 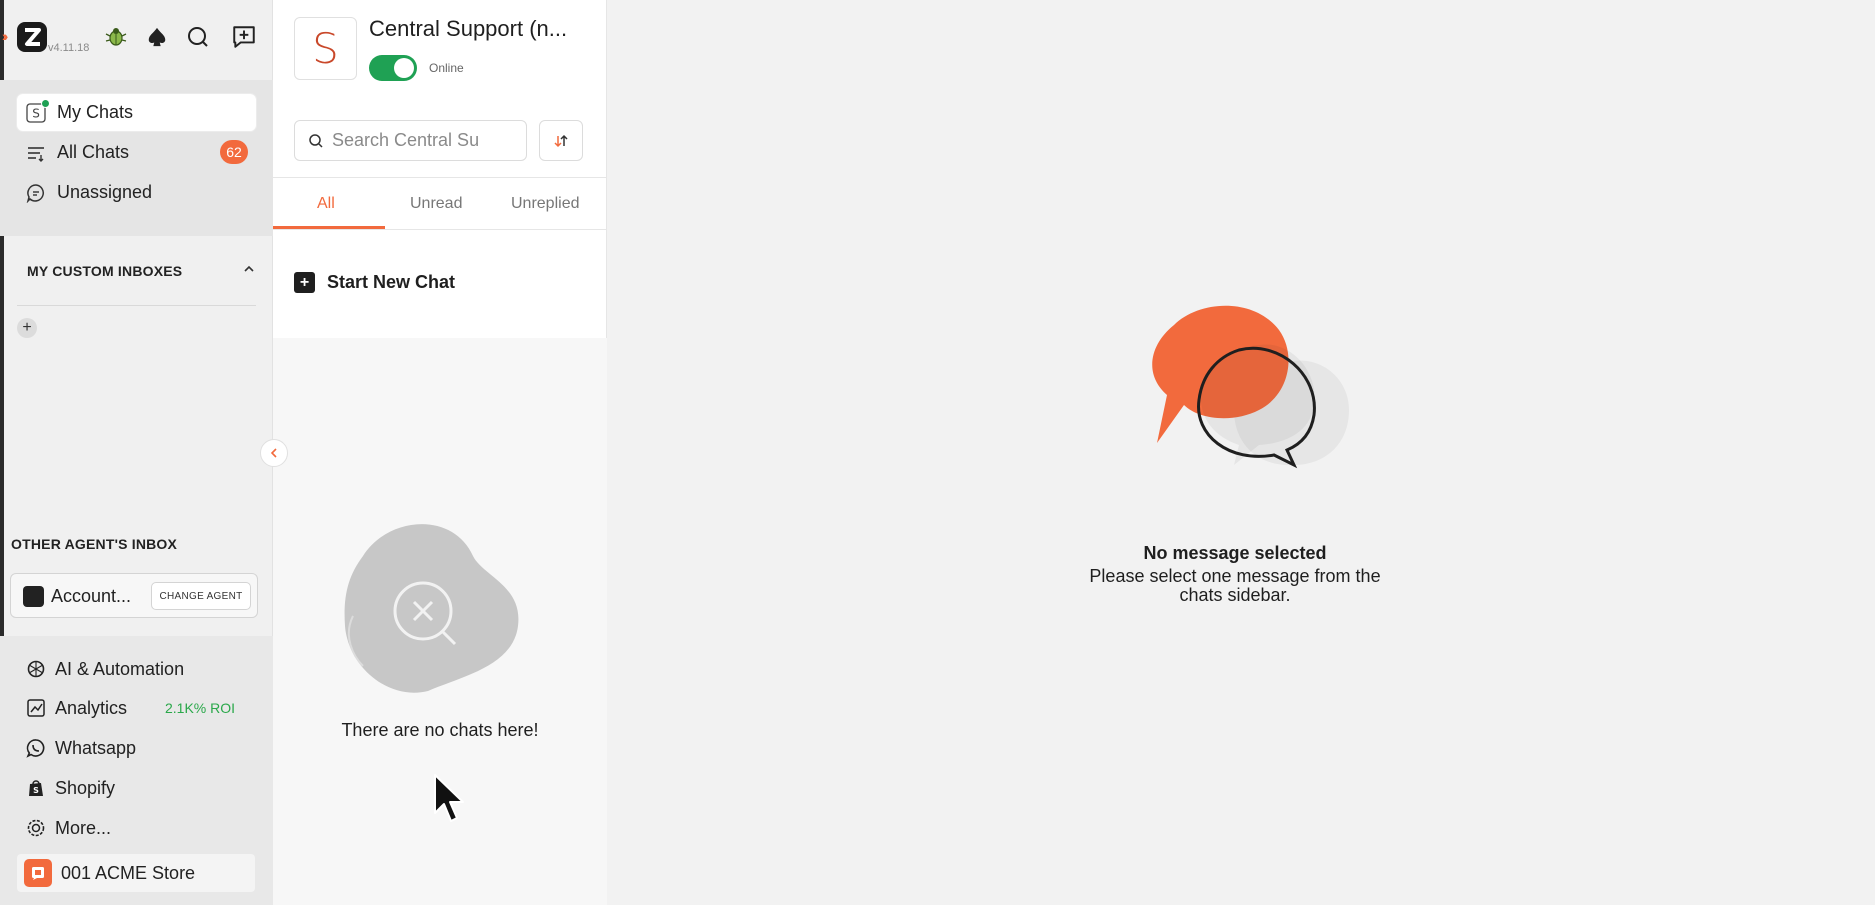 I want to click on whatsapp-icon, so click(x=36, y=748).